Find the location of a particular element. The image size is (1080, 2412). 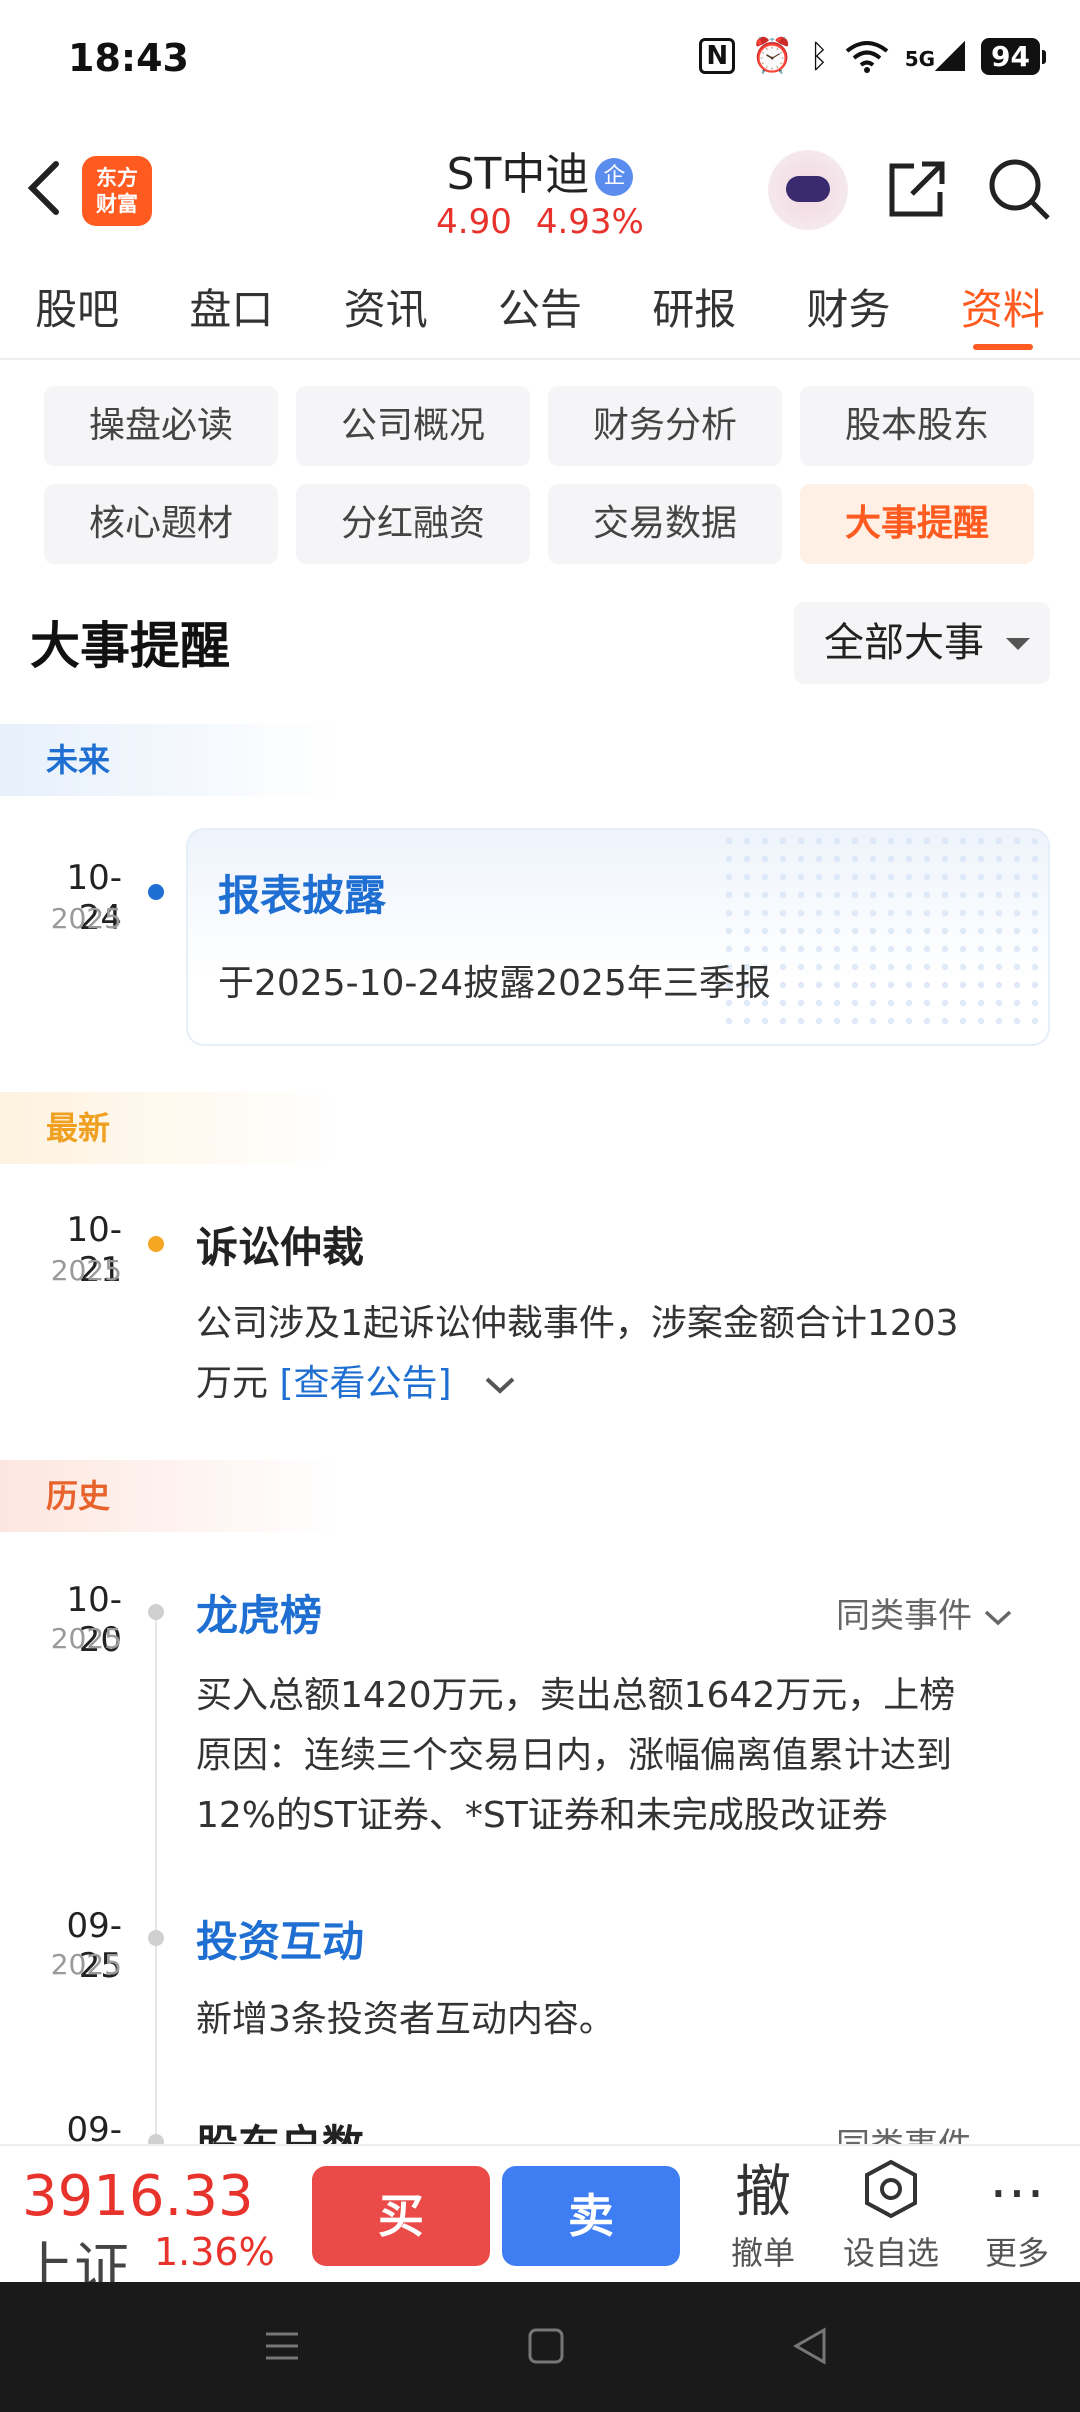

add-watchlist-button: 设自选 is located at coordinates (891, 2216).